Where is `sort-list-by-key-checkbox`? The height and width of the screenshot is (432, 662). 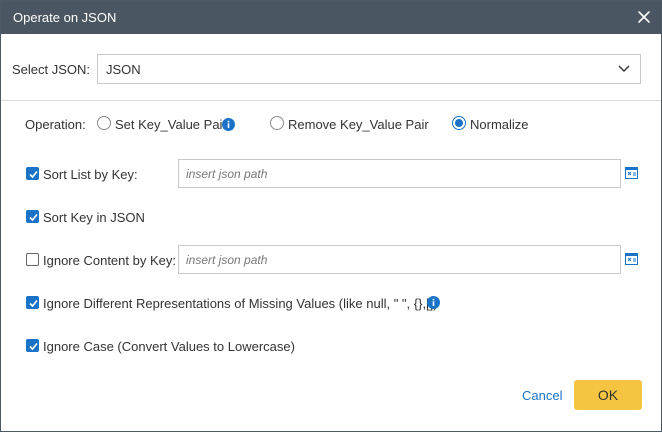
sort-list-by-key-checkbox is located at coordinates (32, 173).